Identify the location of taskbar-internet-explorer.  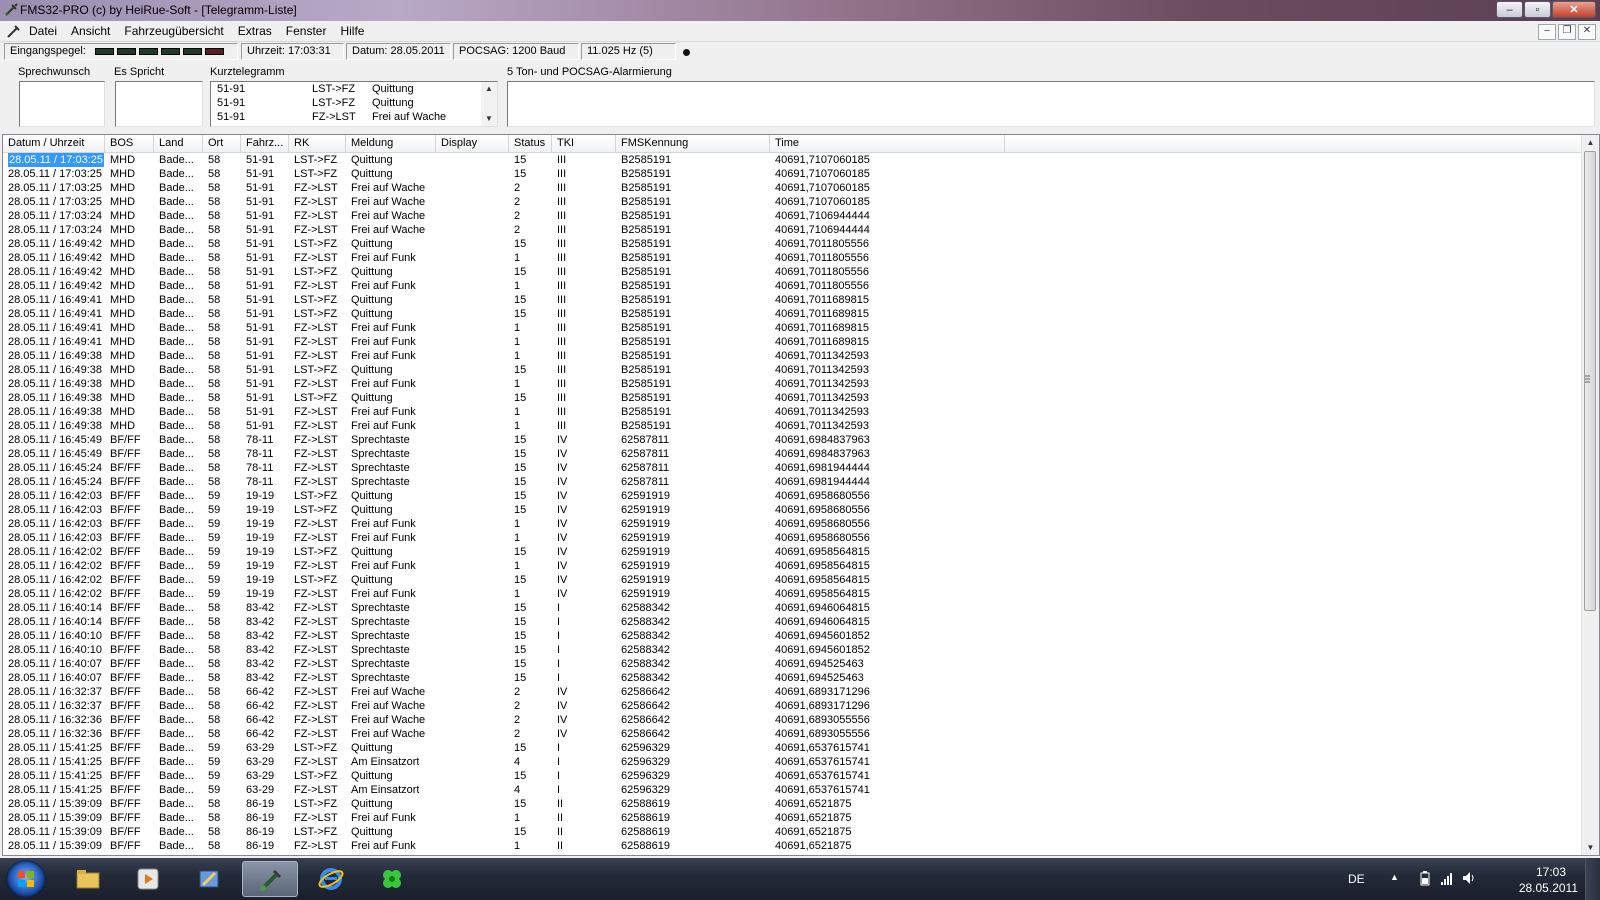
(331, 879).